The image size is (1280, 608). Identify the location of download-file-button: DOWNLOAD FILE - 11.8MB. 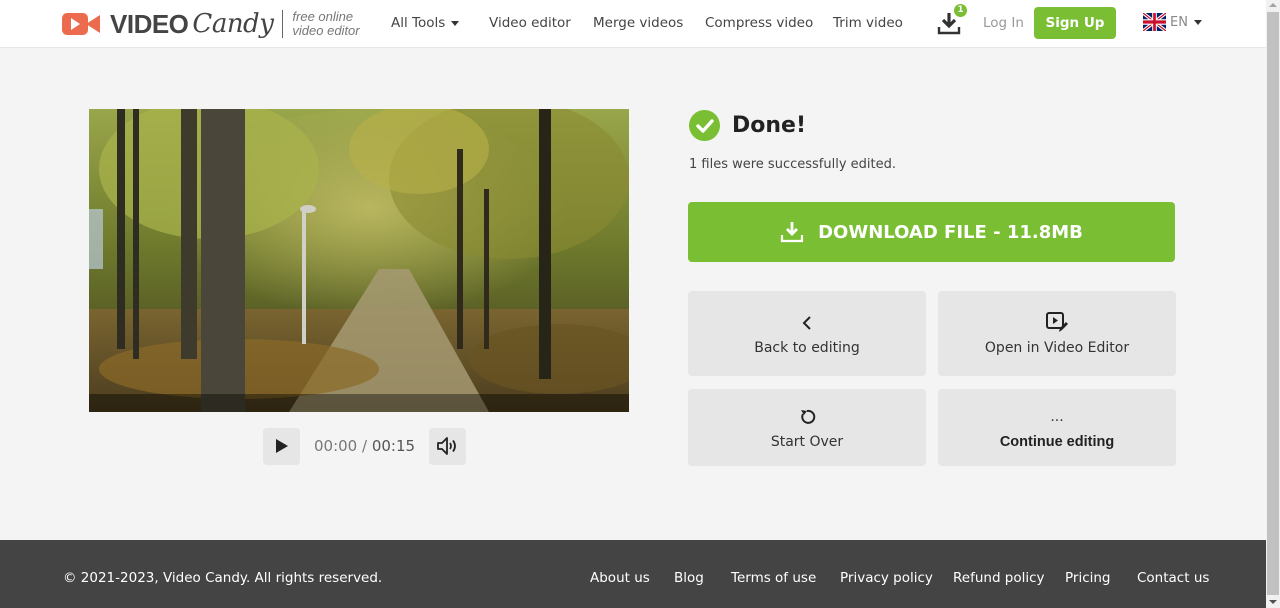
(931, 232).